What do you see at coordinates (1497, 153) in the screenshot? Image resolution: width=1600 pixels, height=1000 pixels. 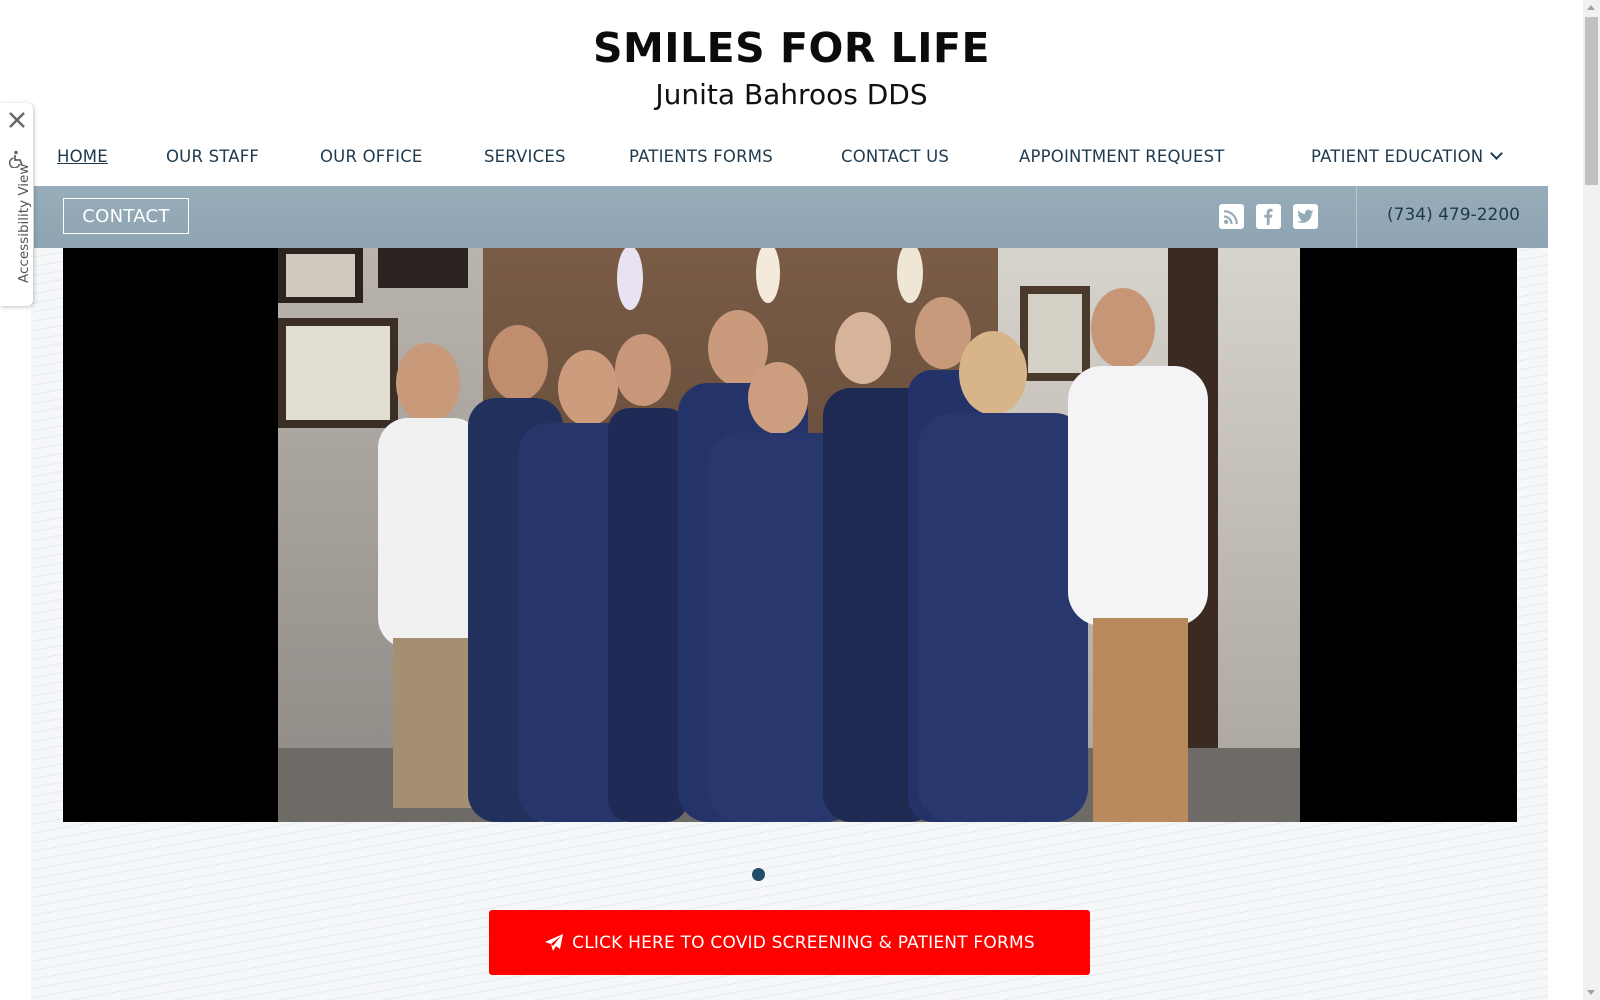 I see `chevron-down-icon` at bounding box center [1497, 153].